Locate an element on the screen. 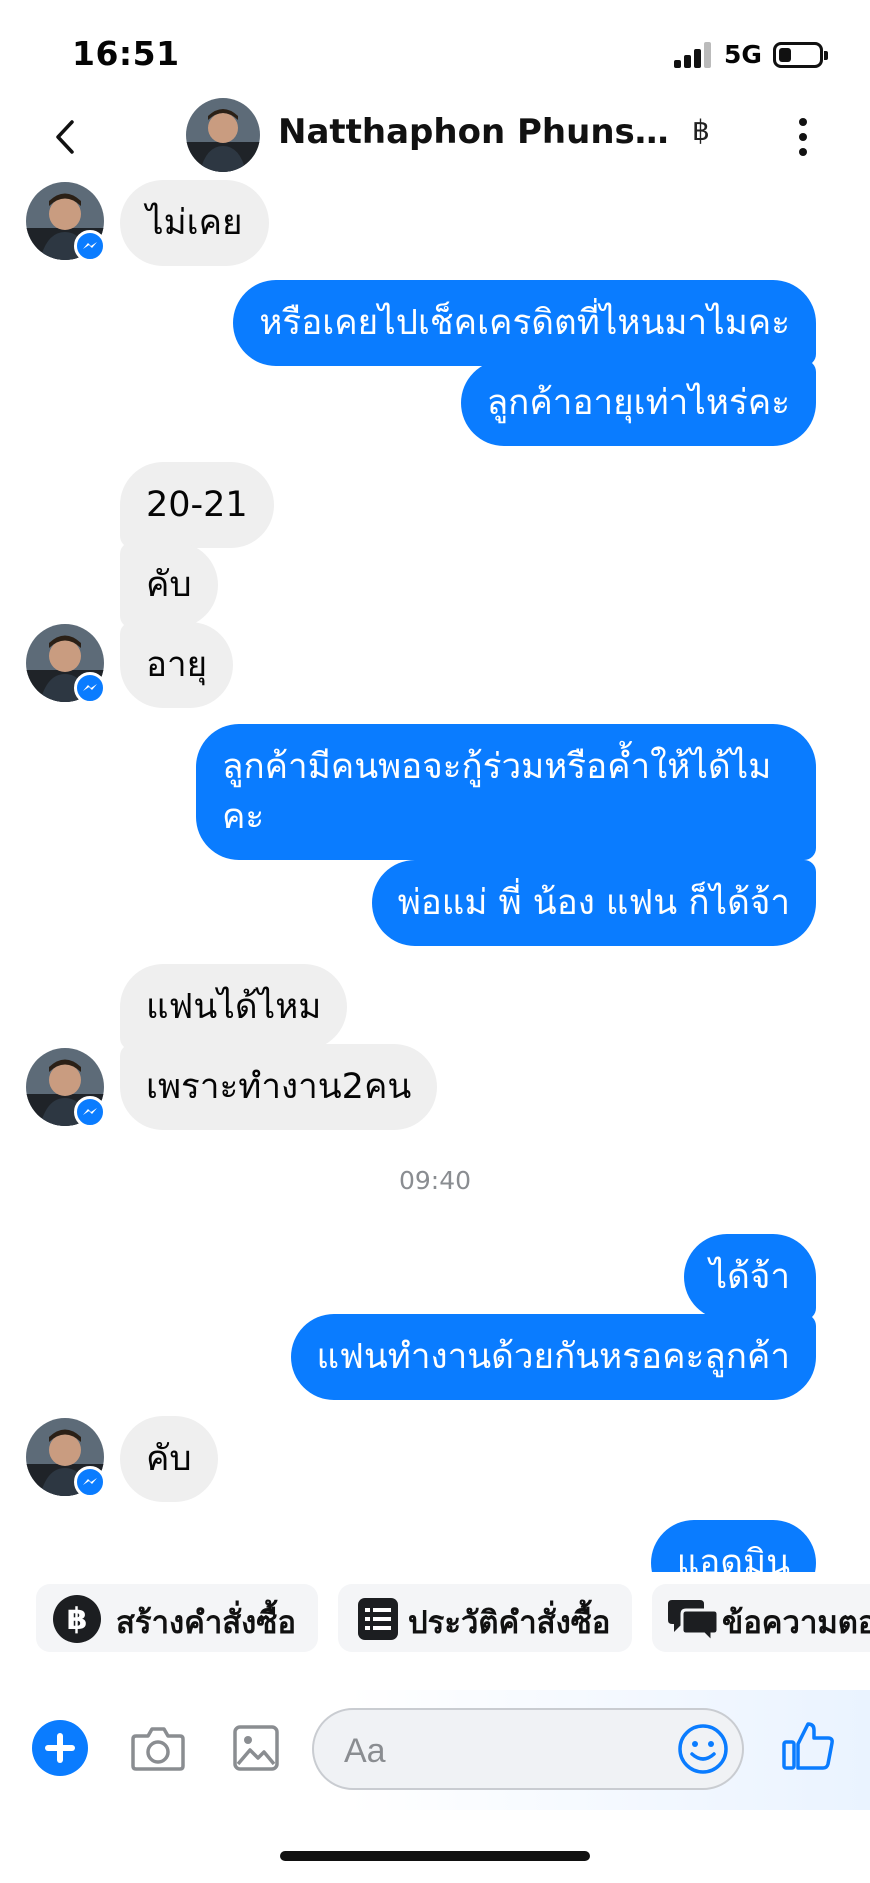  contact-avatar is located at coordinates (223, 135).